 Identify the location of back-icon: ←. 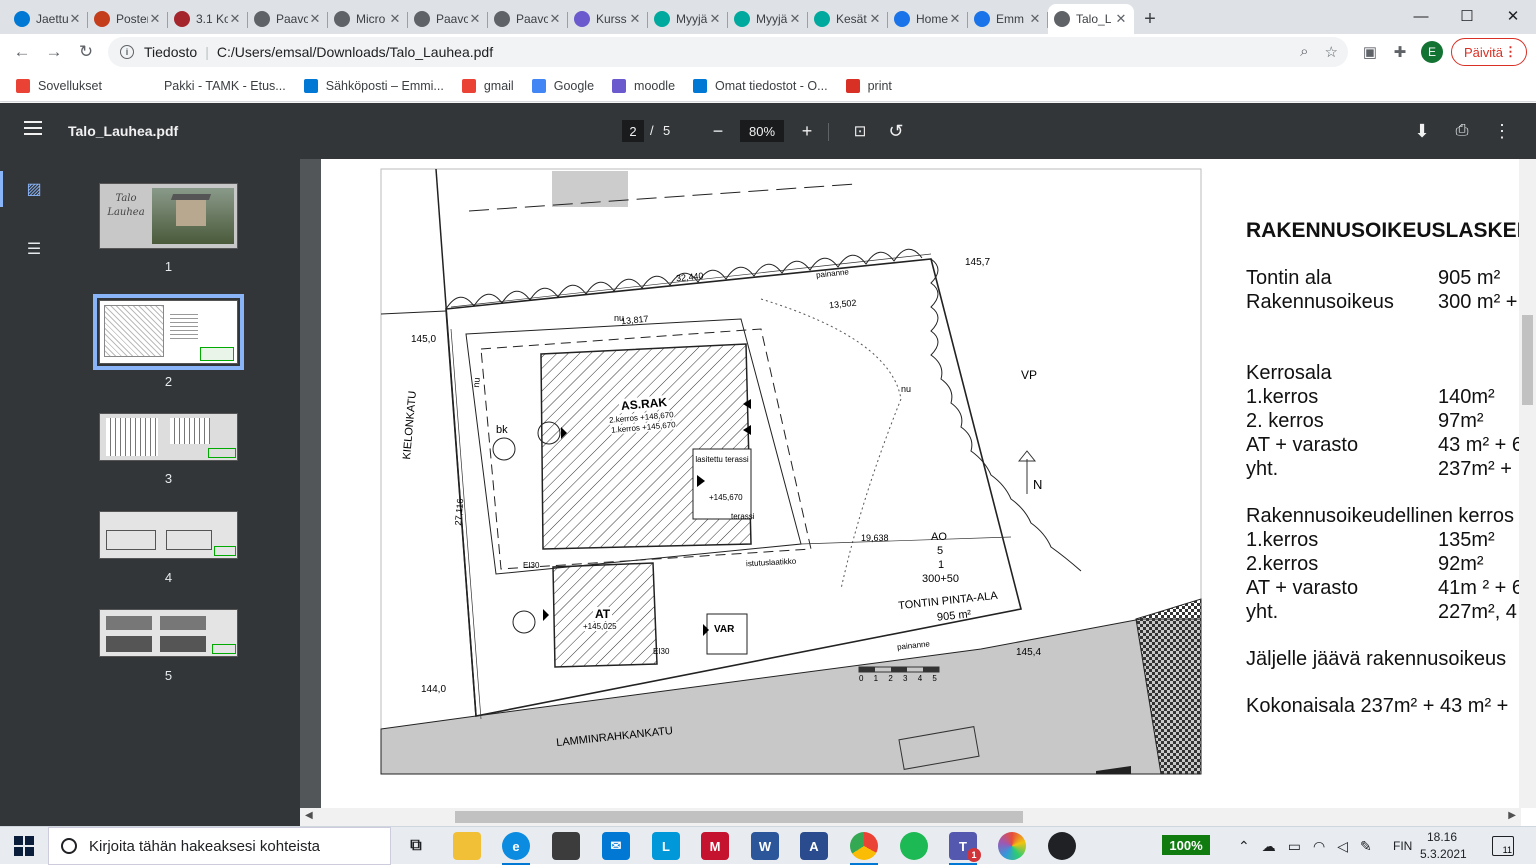
(22, 52).